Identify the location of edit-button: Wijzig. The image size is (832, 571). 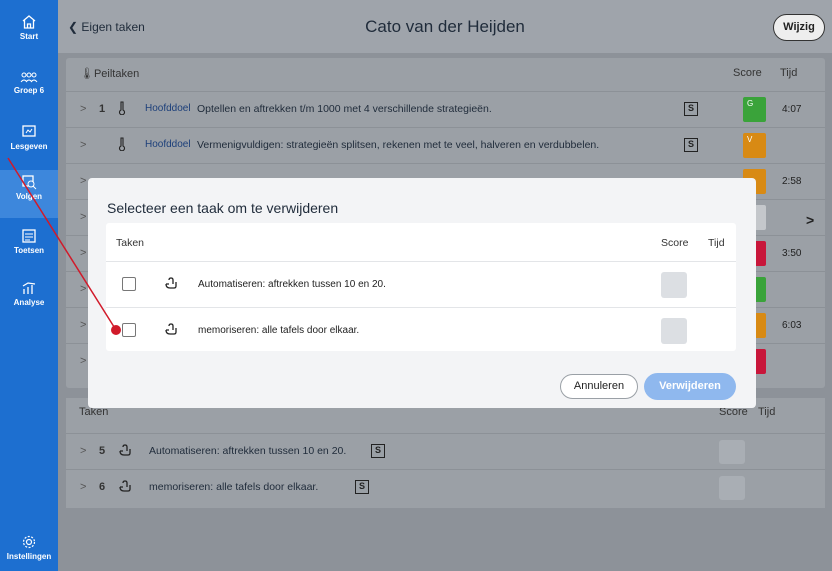
(799, 27).